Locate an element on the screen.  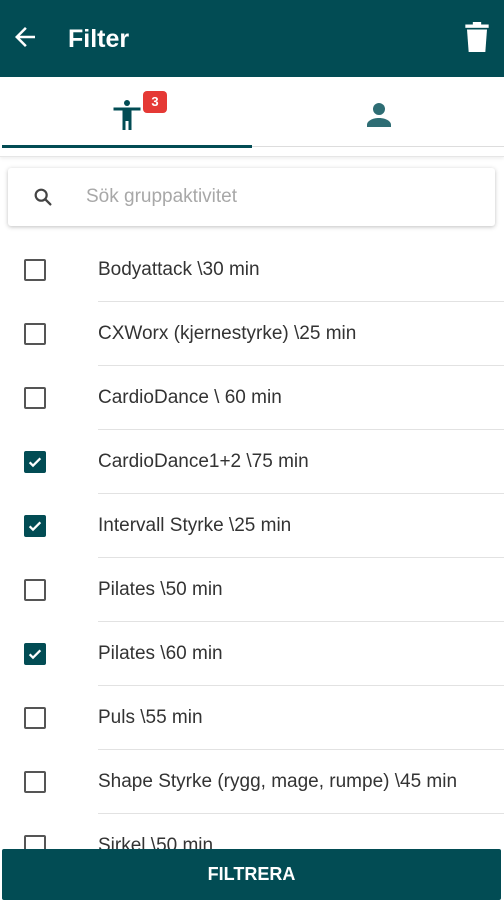
search-bar is located at coordinates (251, 197).